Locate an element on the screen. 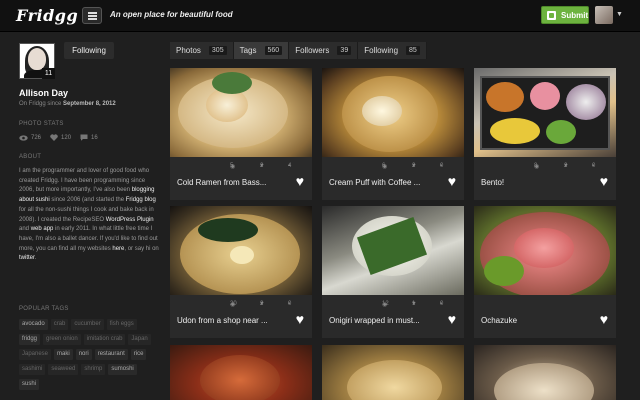  heart-icon is located at coordinates (54, 137).